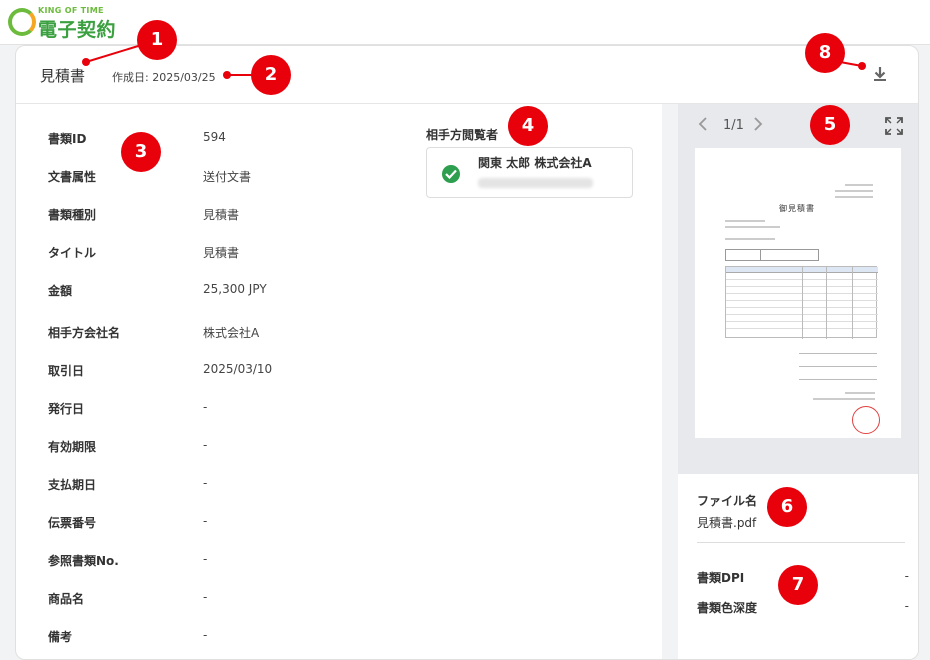 This screenshot has height=660, width=930. What do you see at coordinates (216, 524) in the screenshot?
I see `field-row: 伝票番号 -` at bounding box center [216, 524].